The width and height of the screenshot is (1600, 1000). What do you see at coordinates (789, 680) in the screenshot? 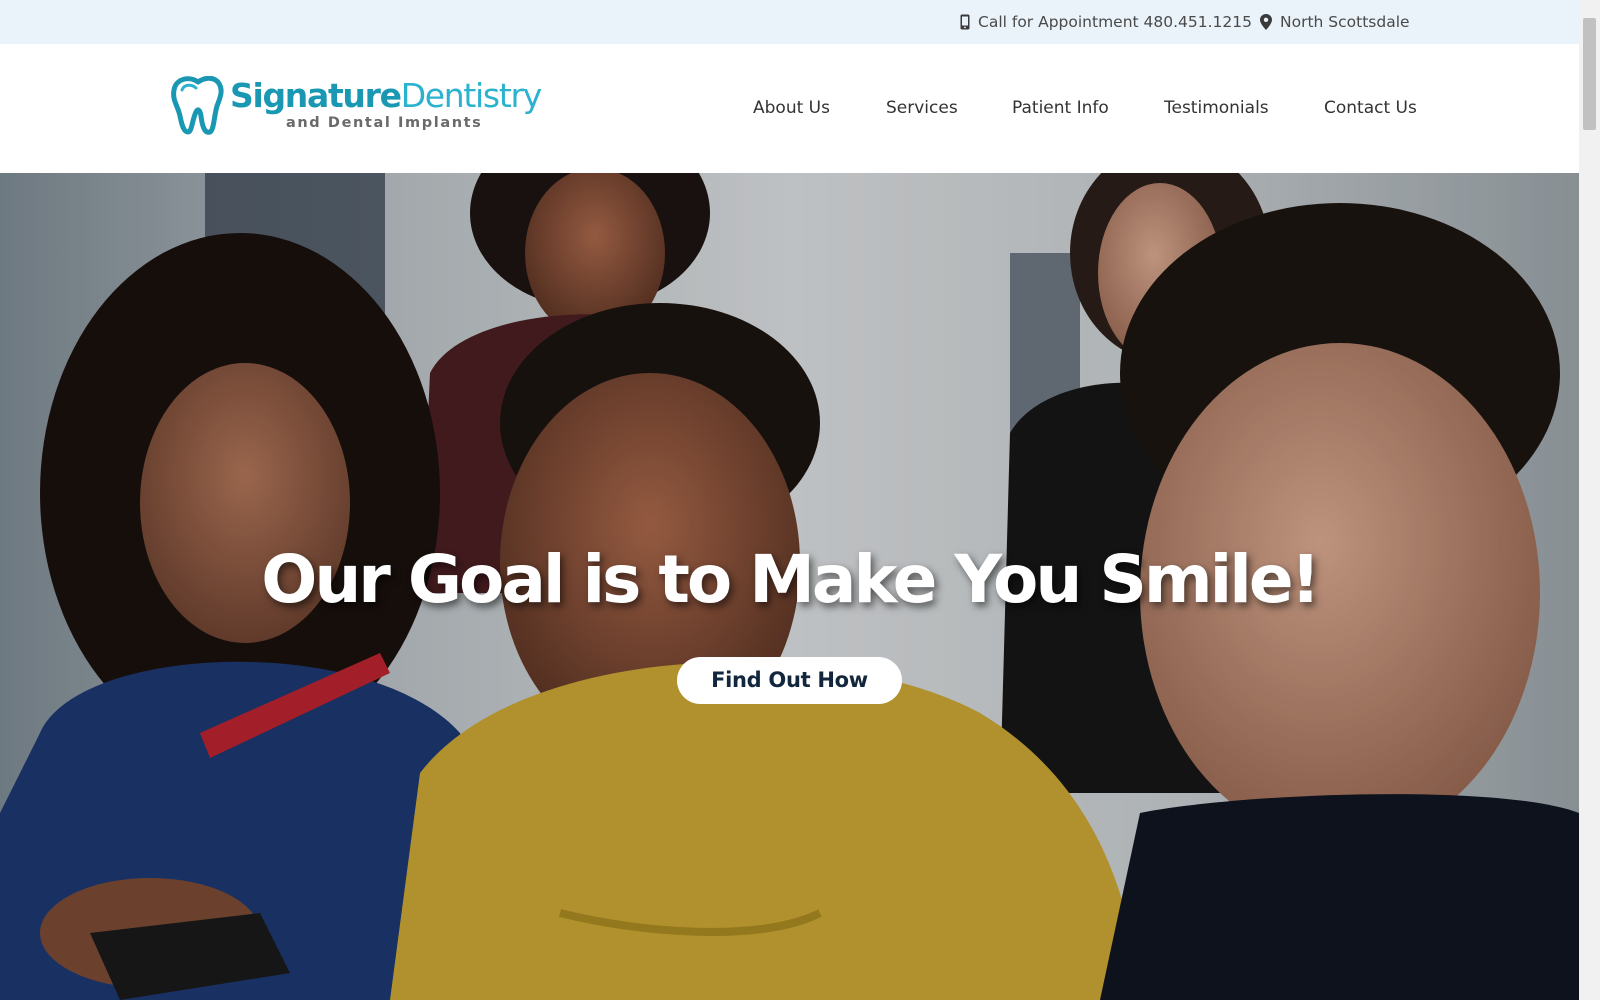
I see `find-out-how-button: Find Out How` at bounding box center [789, 680].